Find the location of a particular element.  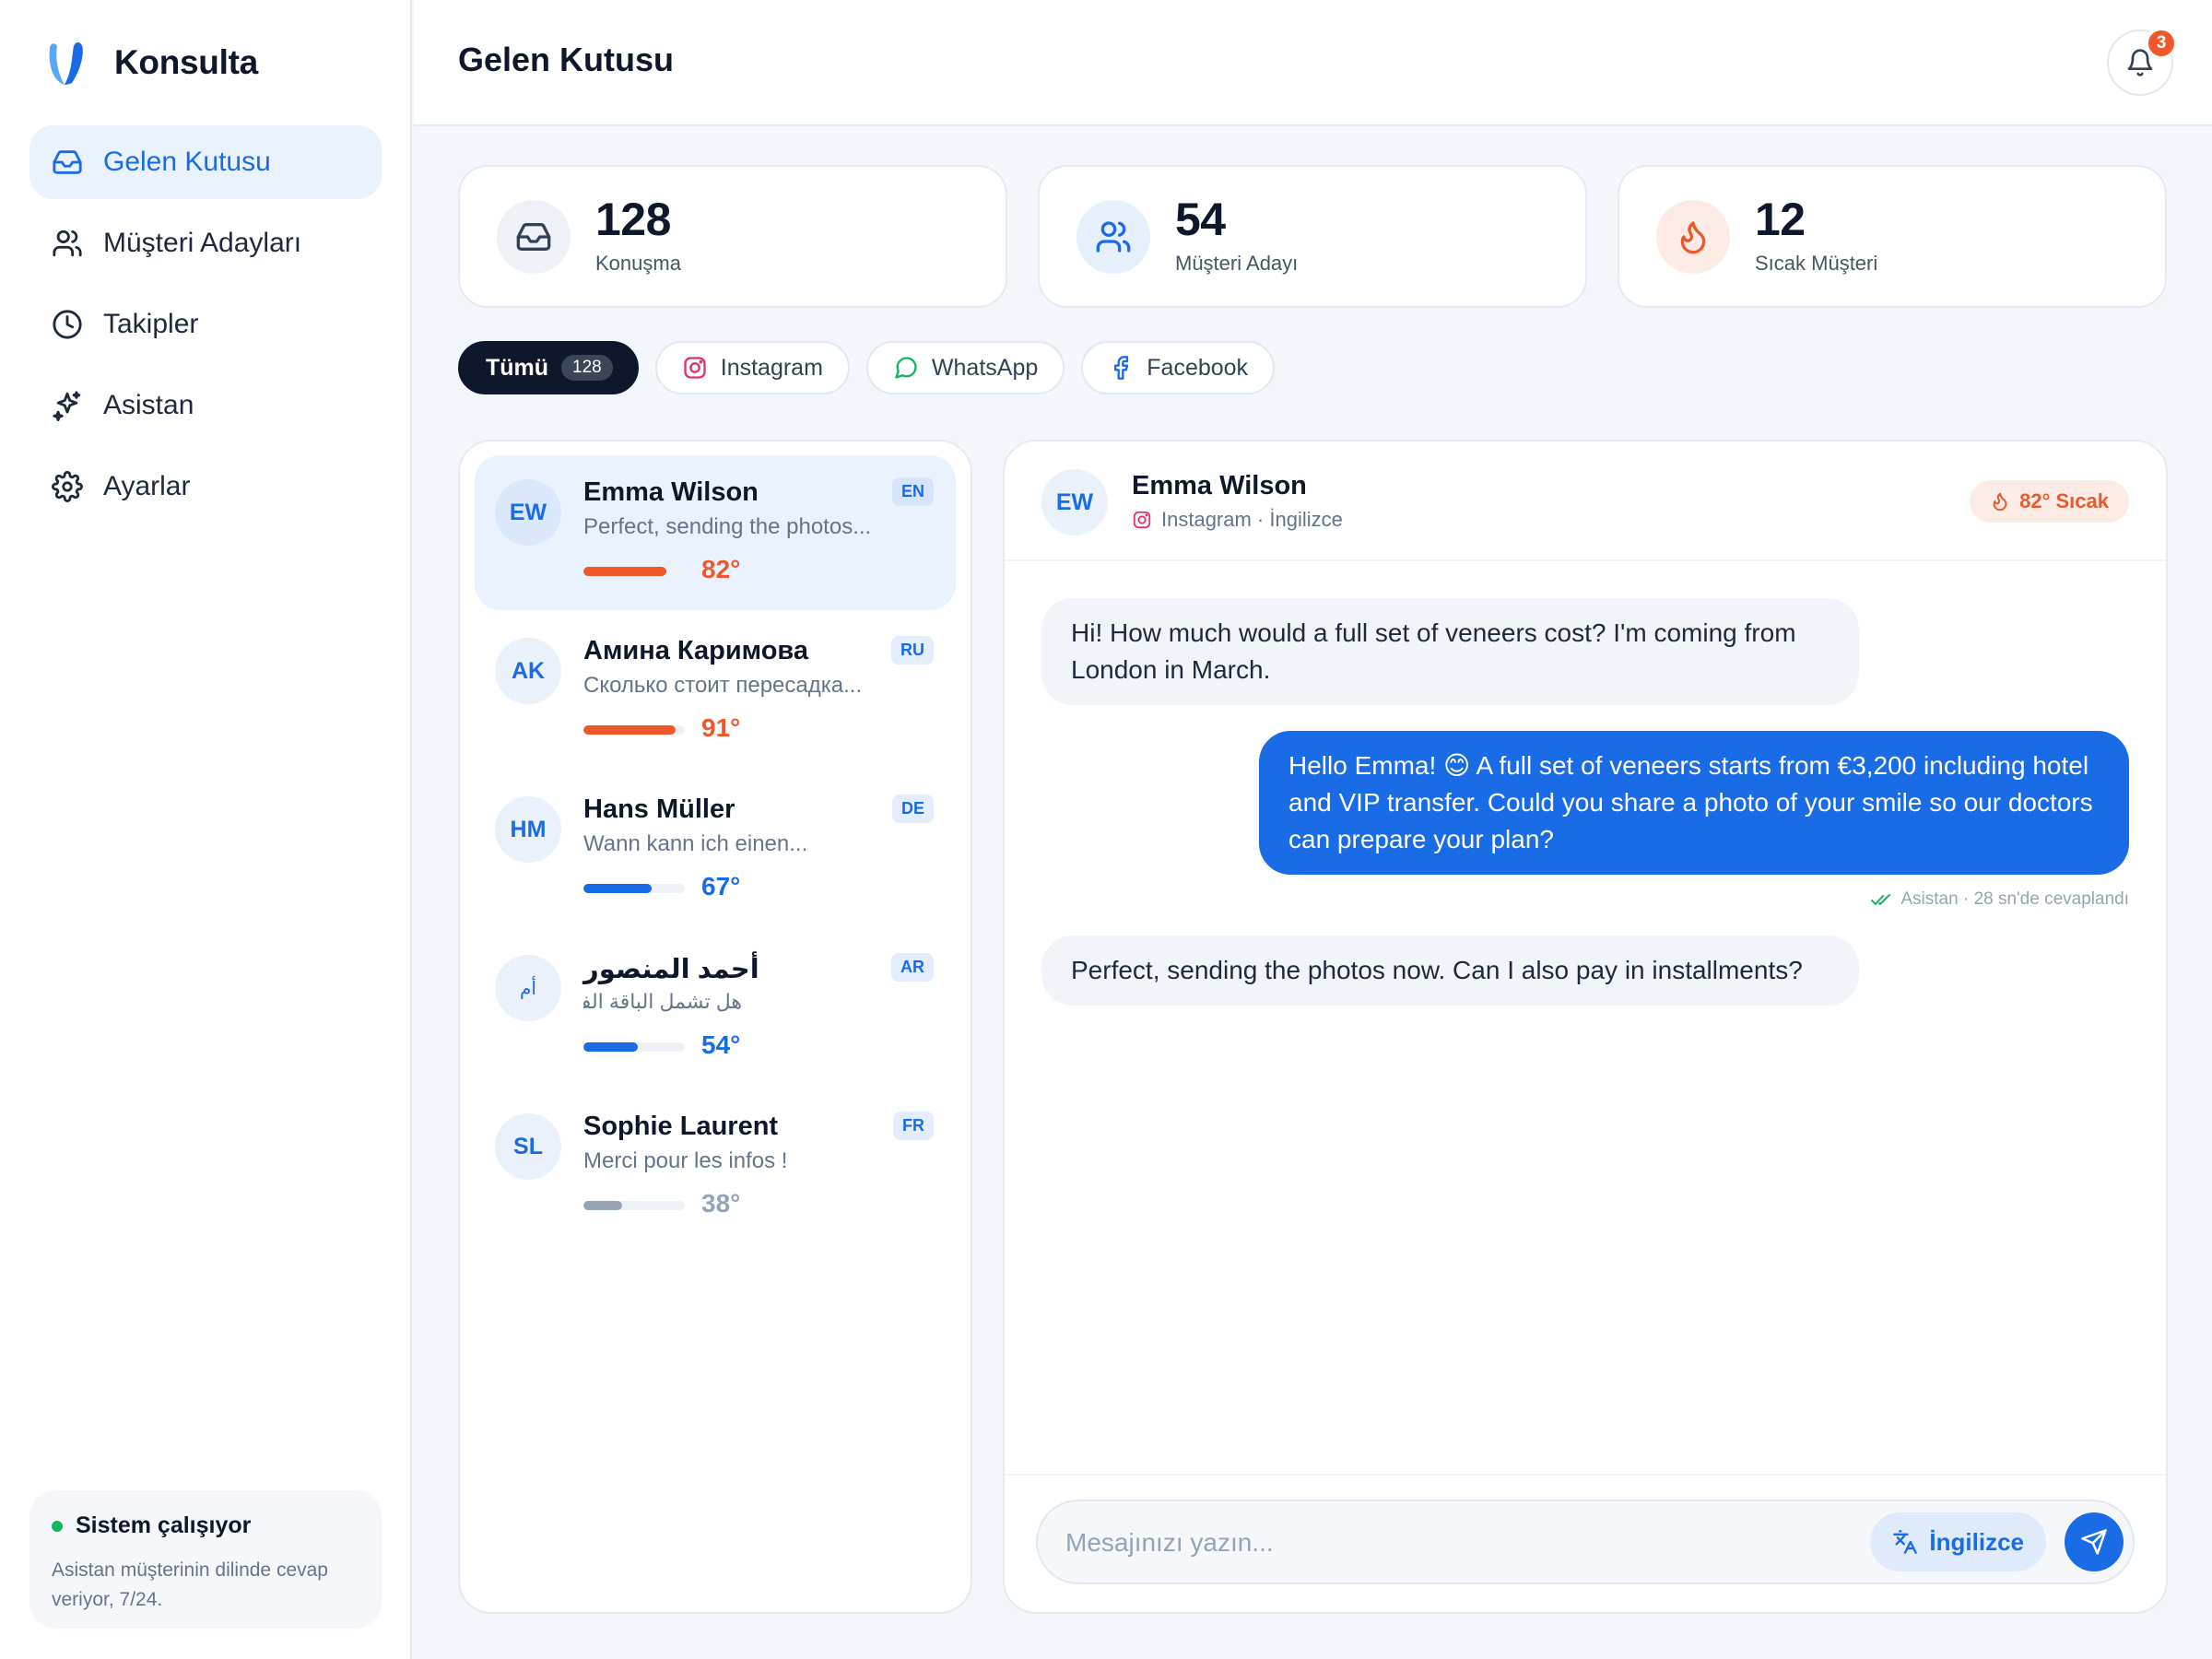

sparkles-icon is located at coordinates (67, 406).